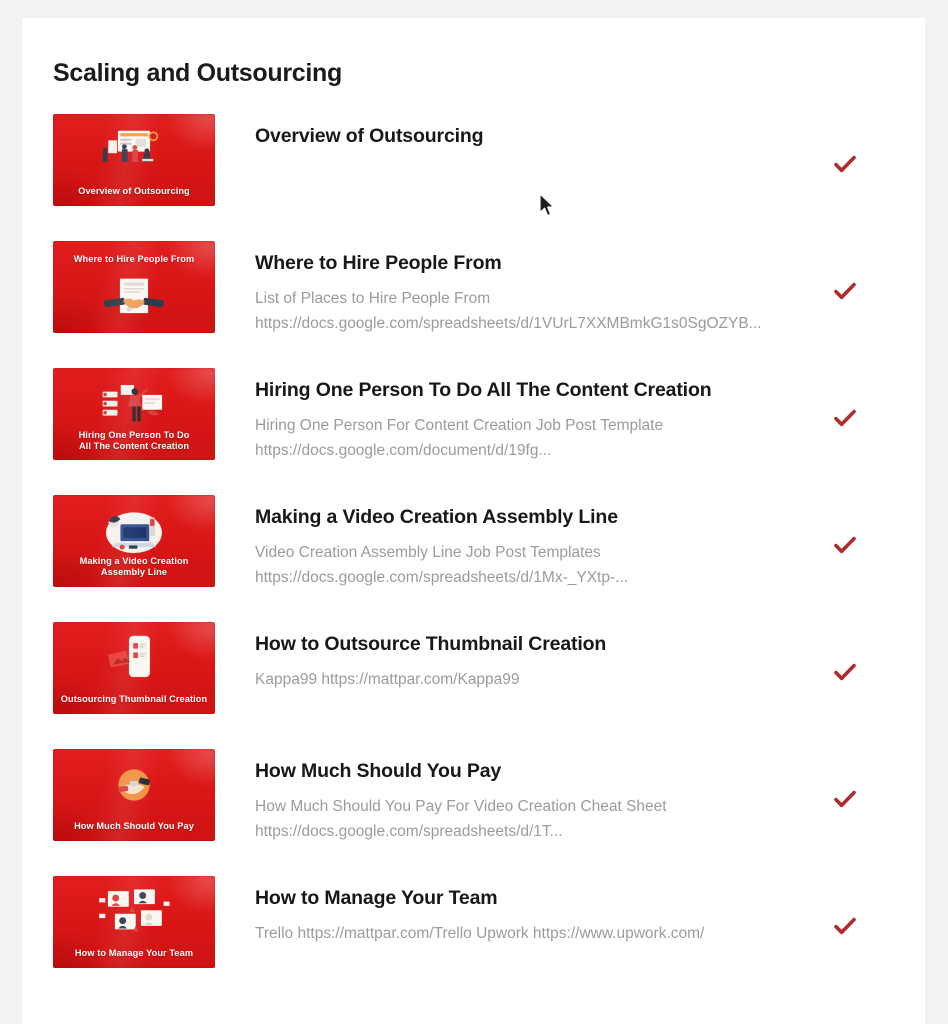 The image size is (948, 1024). Describe the element at coordinates (535, 517) in the screenshot. I see `lesson-title: Making a Video Creation Assembly Line` at that location.